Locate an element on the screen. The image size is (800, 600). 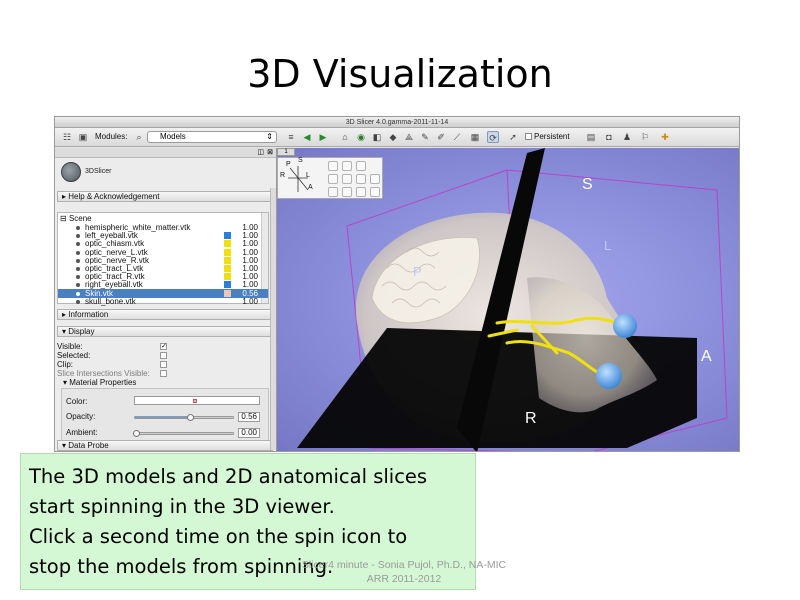
ruler-icon: ⟋ is located at coordinates (457, 137).